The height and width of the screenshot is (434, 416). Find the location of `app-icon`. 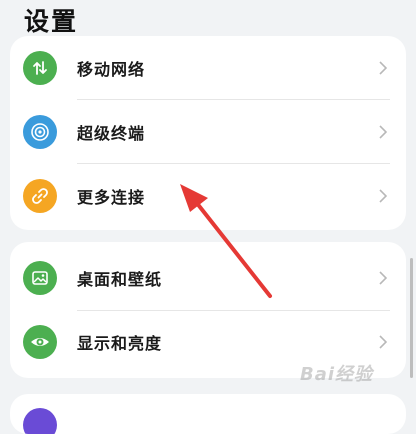

app-icon is located at coordinates (40, 421).